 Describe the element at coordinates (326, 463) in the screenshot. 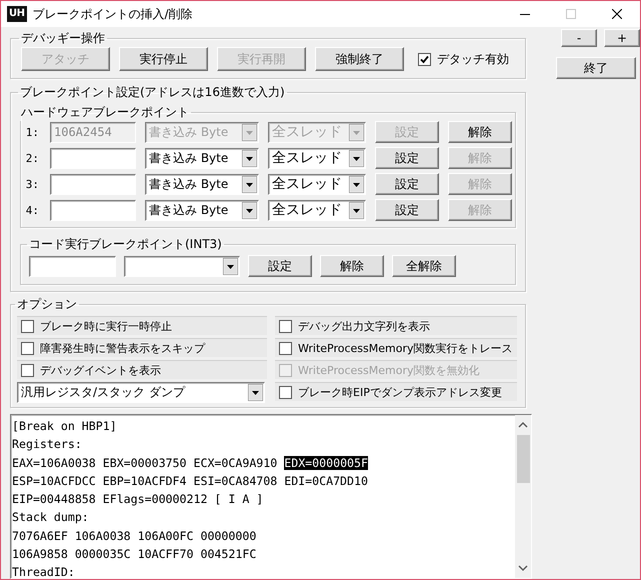

I see `selected-text: EDX=0000005F` at that location.